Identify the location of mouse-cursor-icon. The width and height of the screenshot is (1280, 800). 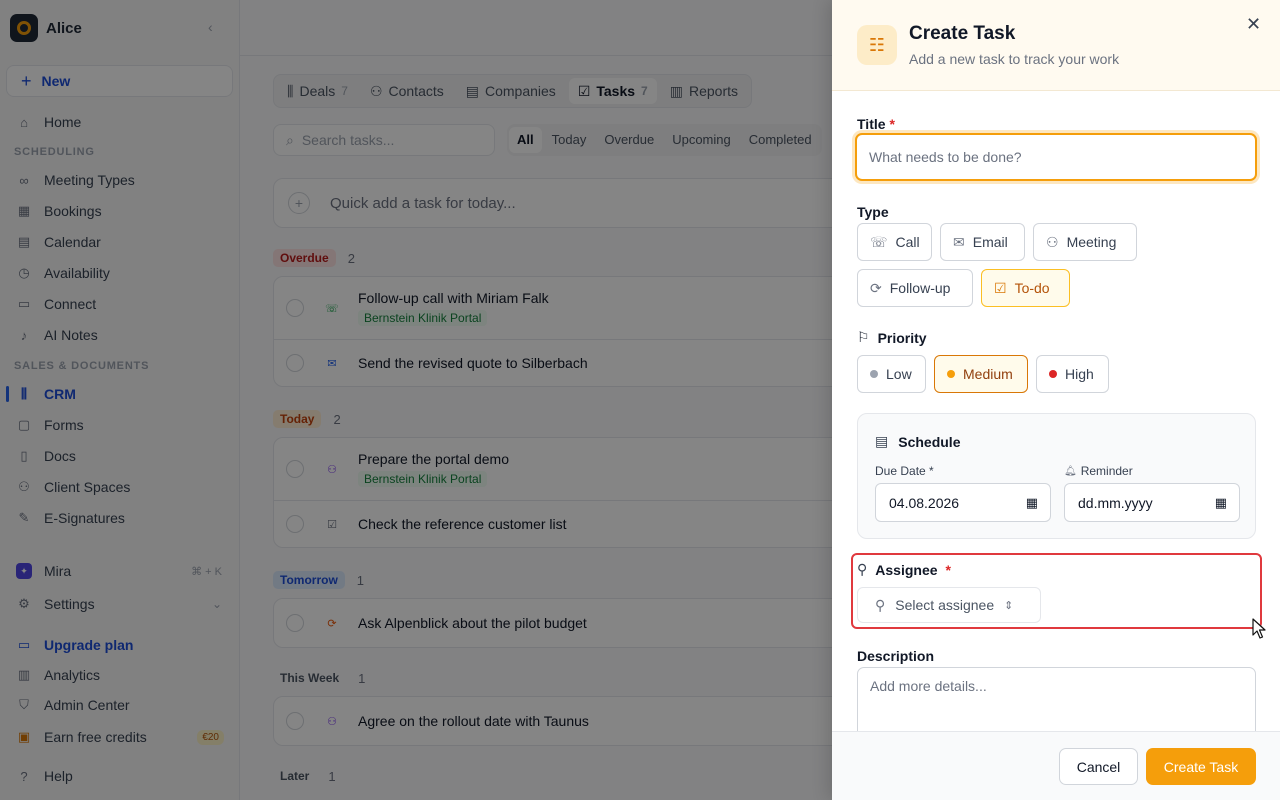
(1259, 628).